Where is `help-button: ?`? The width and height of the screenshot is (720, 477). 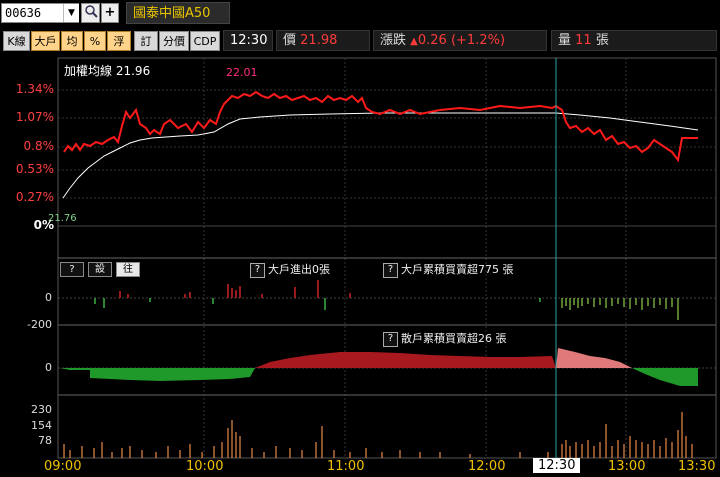 help-button: ? is located at coordinates (72, 269).